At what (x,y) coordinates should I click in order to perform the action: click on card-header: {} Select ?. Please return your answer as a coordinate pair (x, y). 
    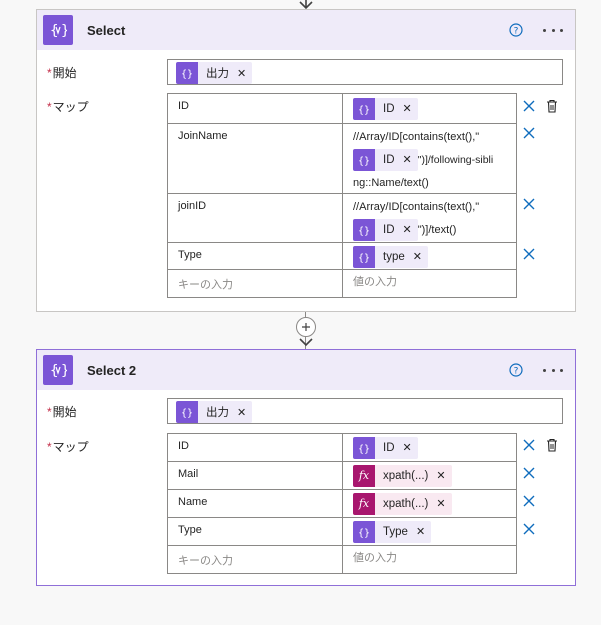
    Looking at the image, I should click on (306, 30).